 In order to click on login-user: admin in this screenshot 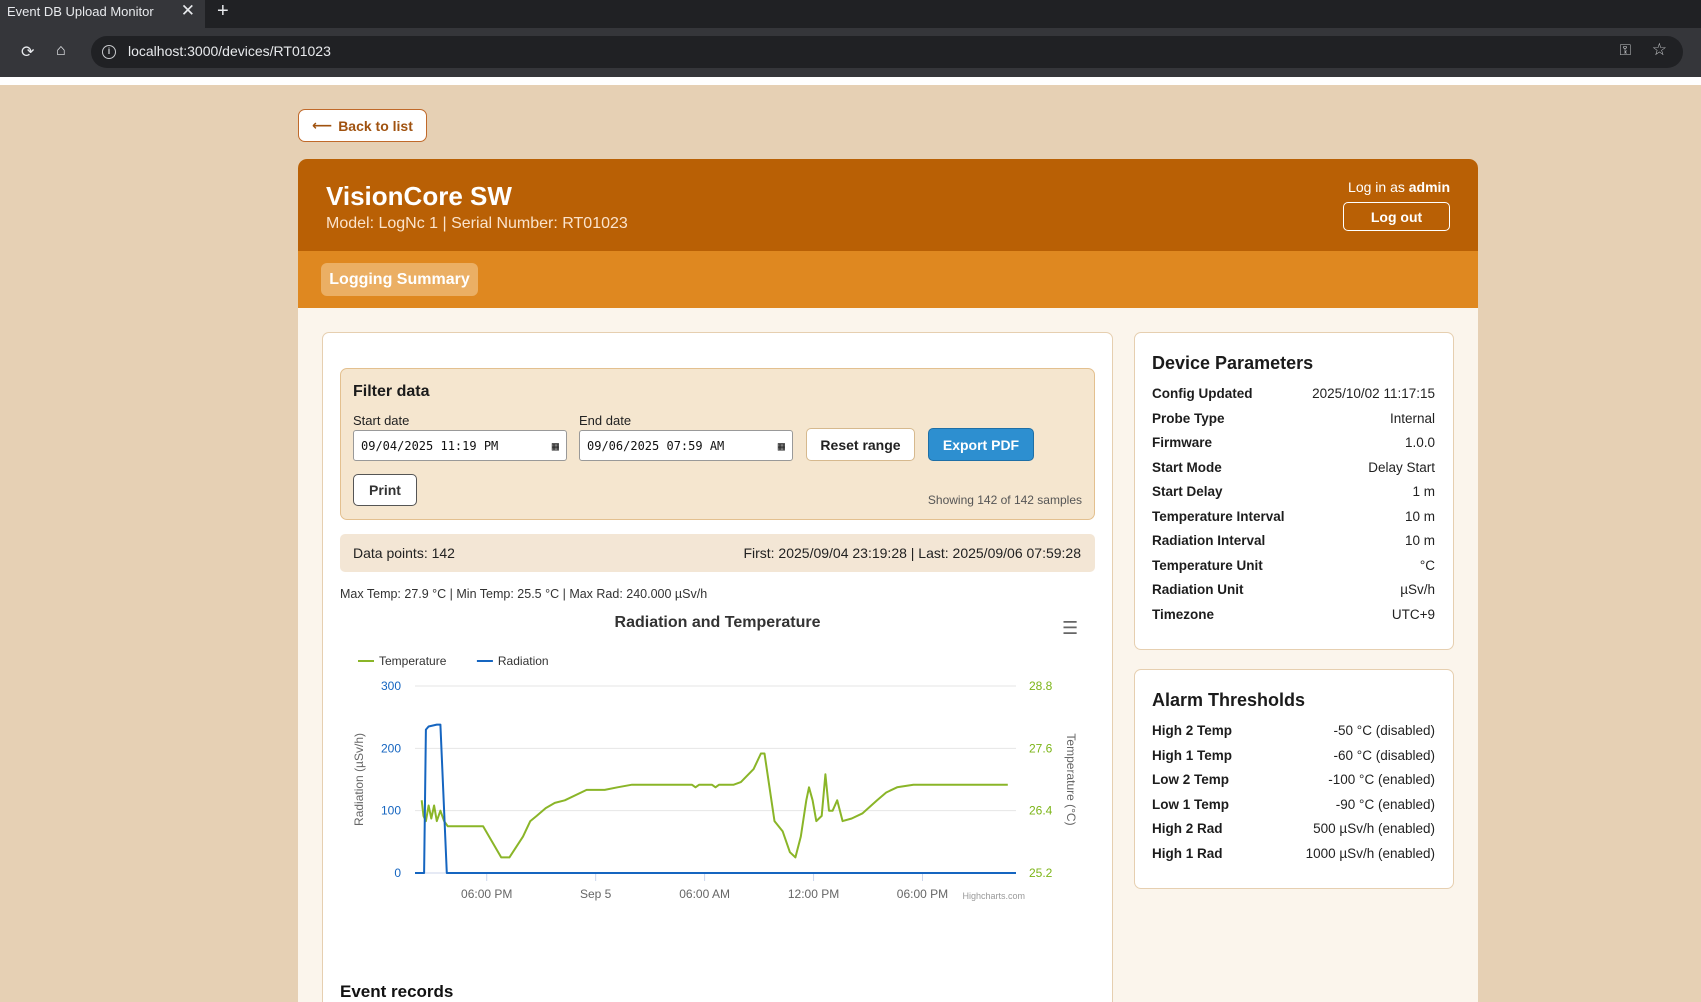, I will do `click(1429, 187)`.